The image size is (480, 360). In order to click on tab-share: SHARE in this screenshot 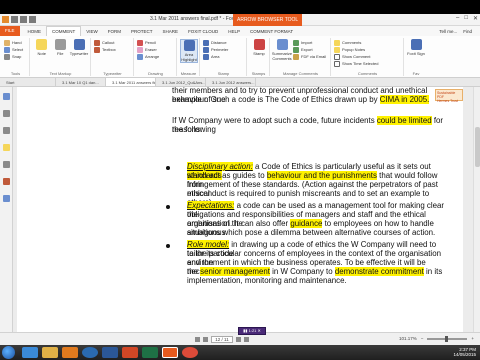, I will do `click(171, 31)`.